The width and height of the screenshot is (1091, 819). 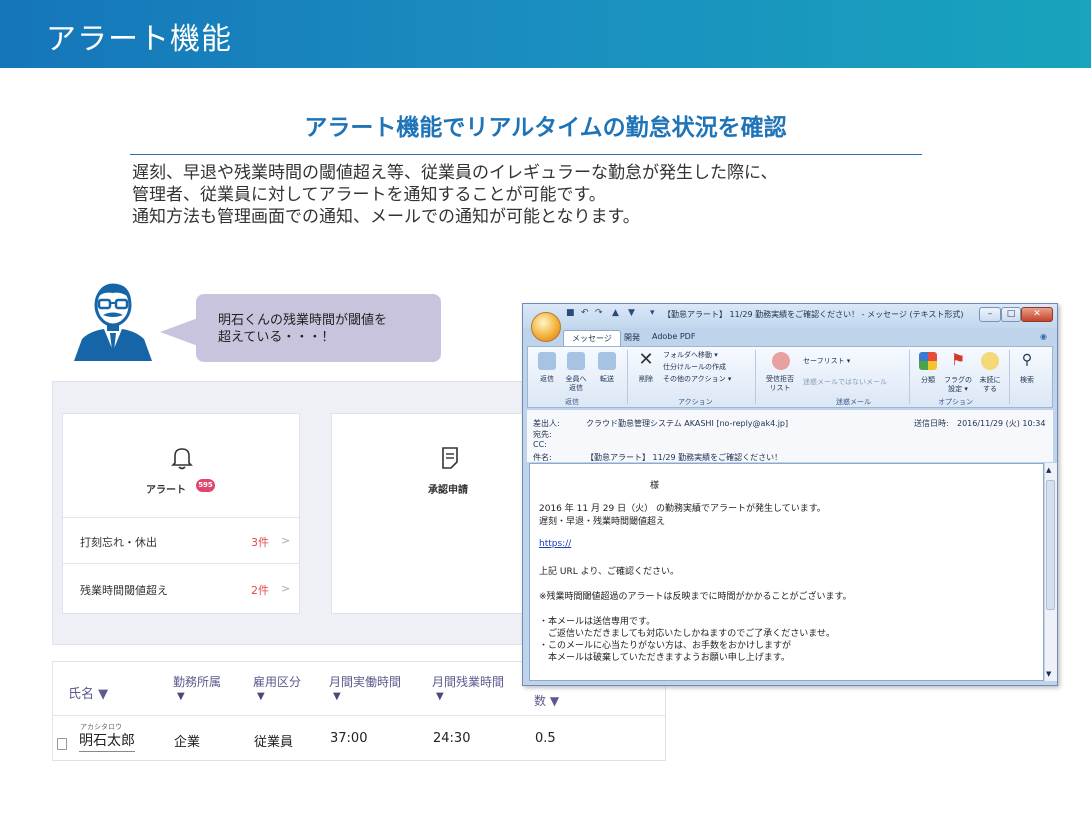 I want to click on body-line: 上記 URL より、ご確認ください。, so click(x=609, y=572).